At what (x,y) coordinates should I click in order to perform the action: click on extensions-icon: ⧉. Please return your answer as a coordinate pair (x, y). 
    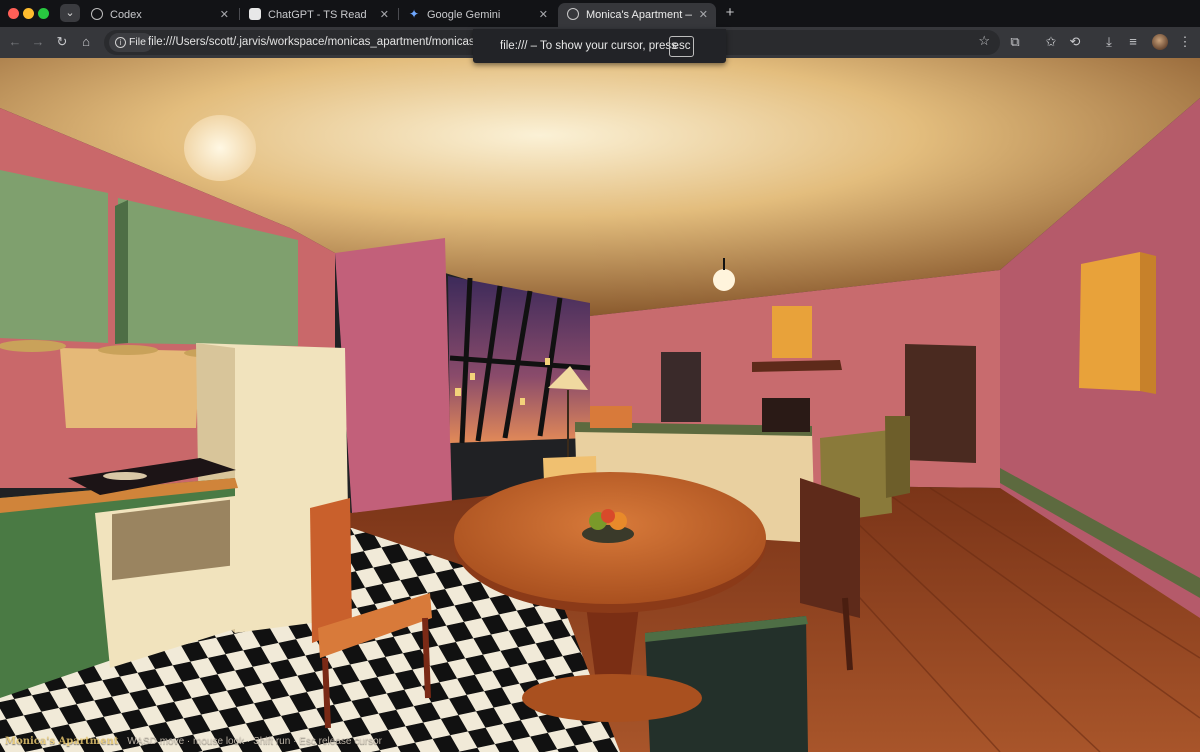
    Looking at the image, I should click on (1015, 42).